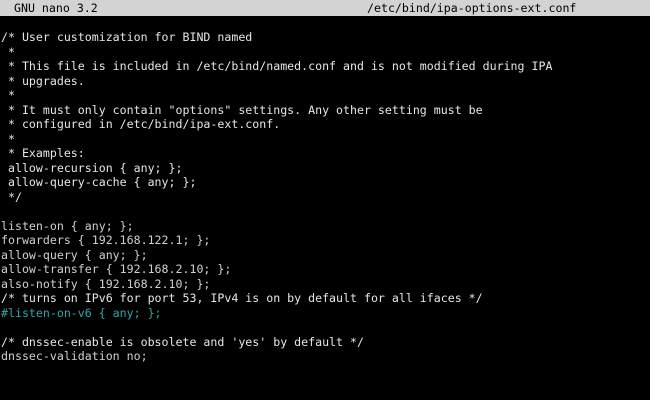 The image size is (650, 400). Describe the element at coordinates (92, 168) in the screenshot. I see `editor-line: allow-recursion { any; };` at that location.